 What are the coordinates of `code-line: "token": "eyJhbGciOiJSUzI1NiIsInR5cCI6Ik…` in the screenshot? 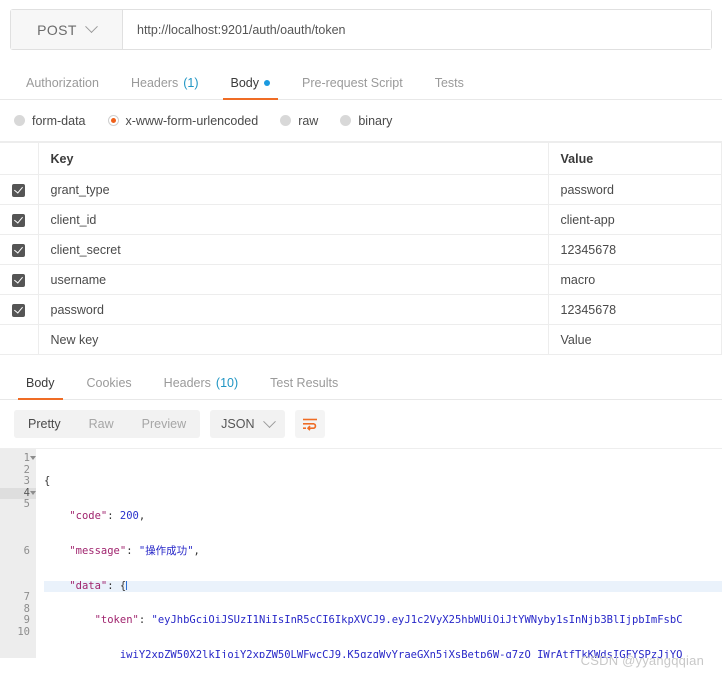 It's located at (388, 620).